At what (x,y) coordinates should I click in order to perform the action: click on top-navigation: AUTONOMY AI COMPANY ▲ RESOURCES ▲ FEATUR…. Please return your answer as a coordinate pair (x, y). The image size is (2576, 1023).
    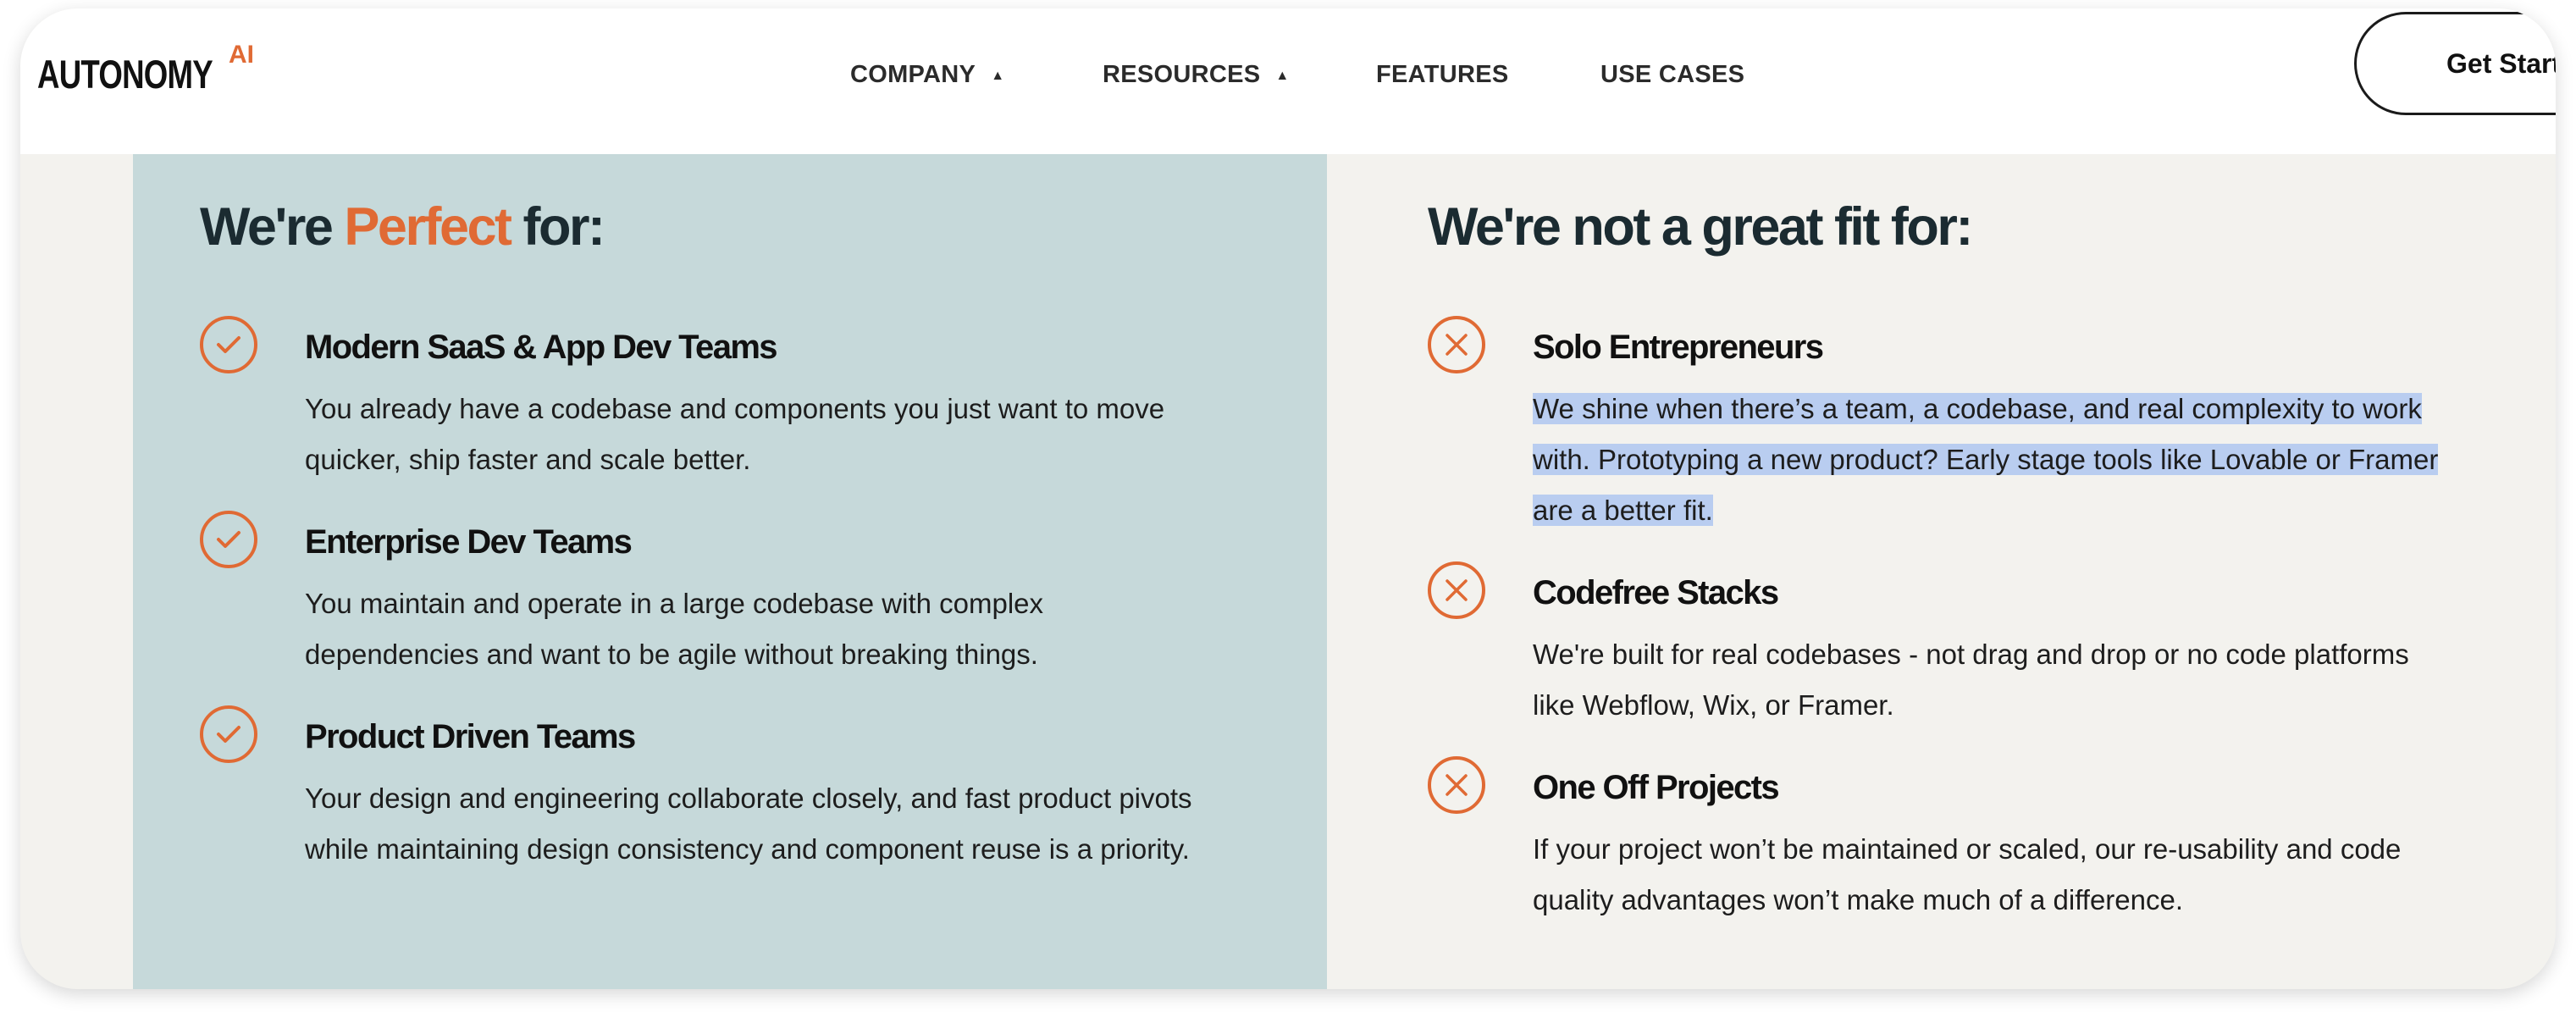
    Looking at the image, I should click on (1288, 81).